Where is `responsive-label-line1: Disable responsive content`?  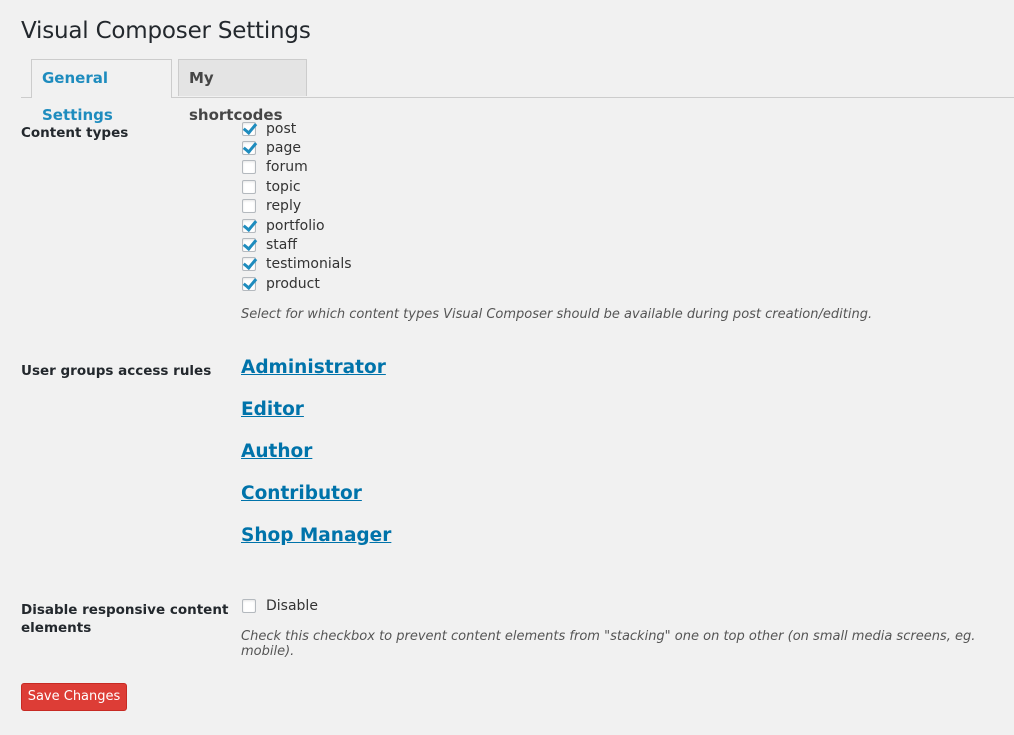
responsive-label-line1: Disable responsive content is located at coordinates (125, 610).